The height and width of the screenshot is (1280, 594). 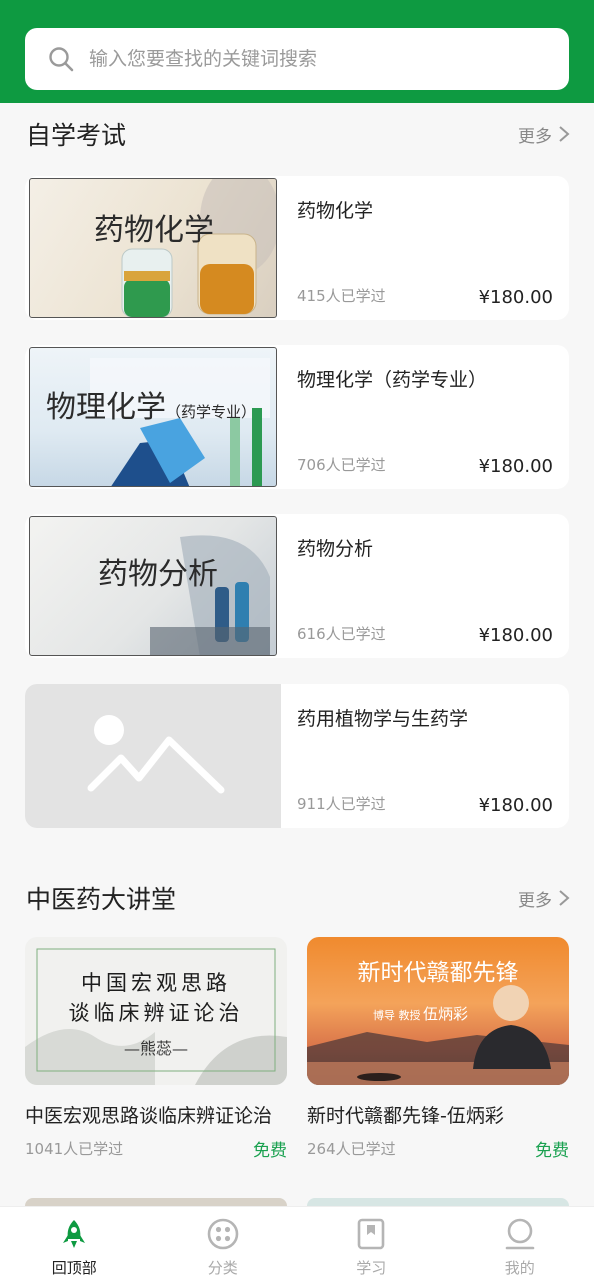 What do you see at coordinates (74, 1149) in the screenshot?
I see `learner-count: 1041人已学过` at bounding box center [74, 1149].